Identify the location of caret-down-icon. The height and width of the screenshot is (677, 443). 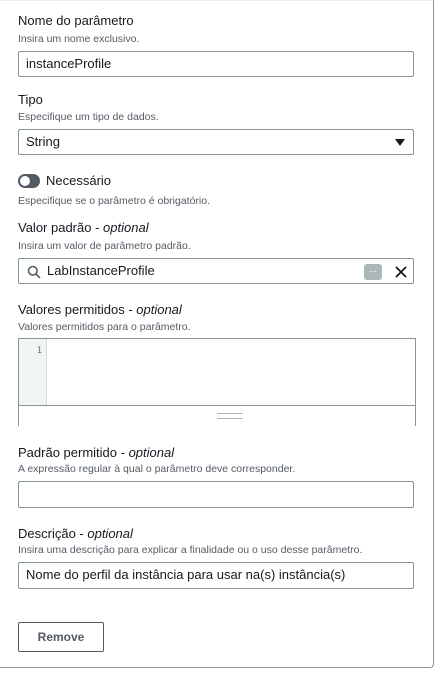
(400, 142).